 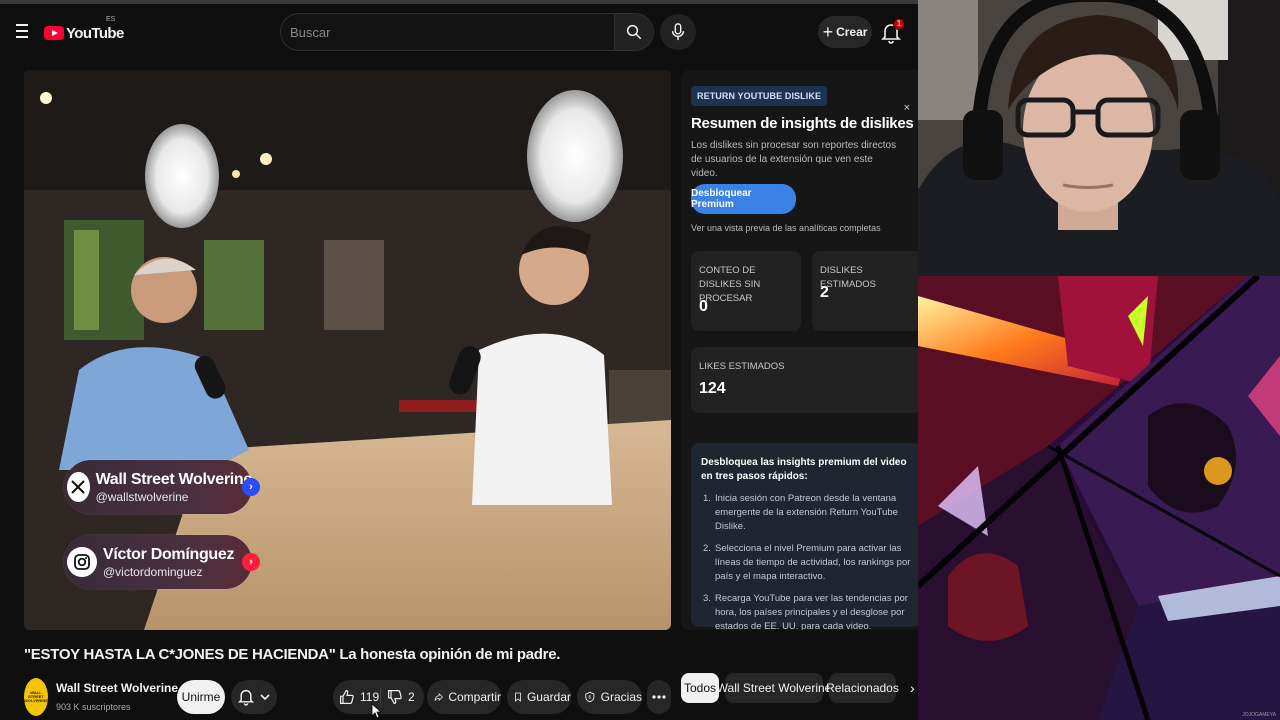 I want to click on notifications-button: 1, so click(x=893, y=32).